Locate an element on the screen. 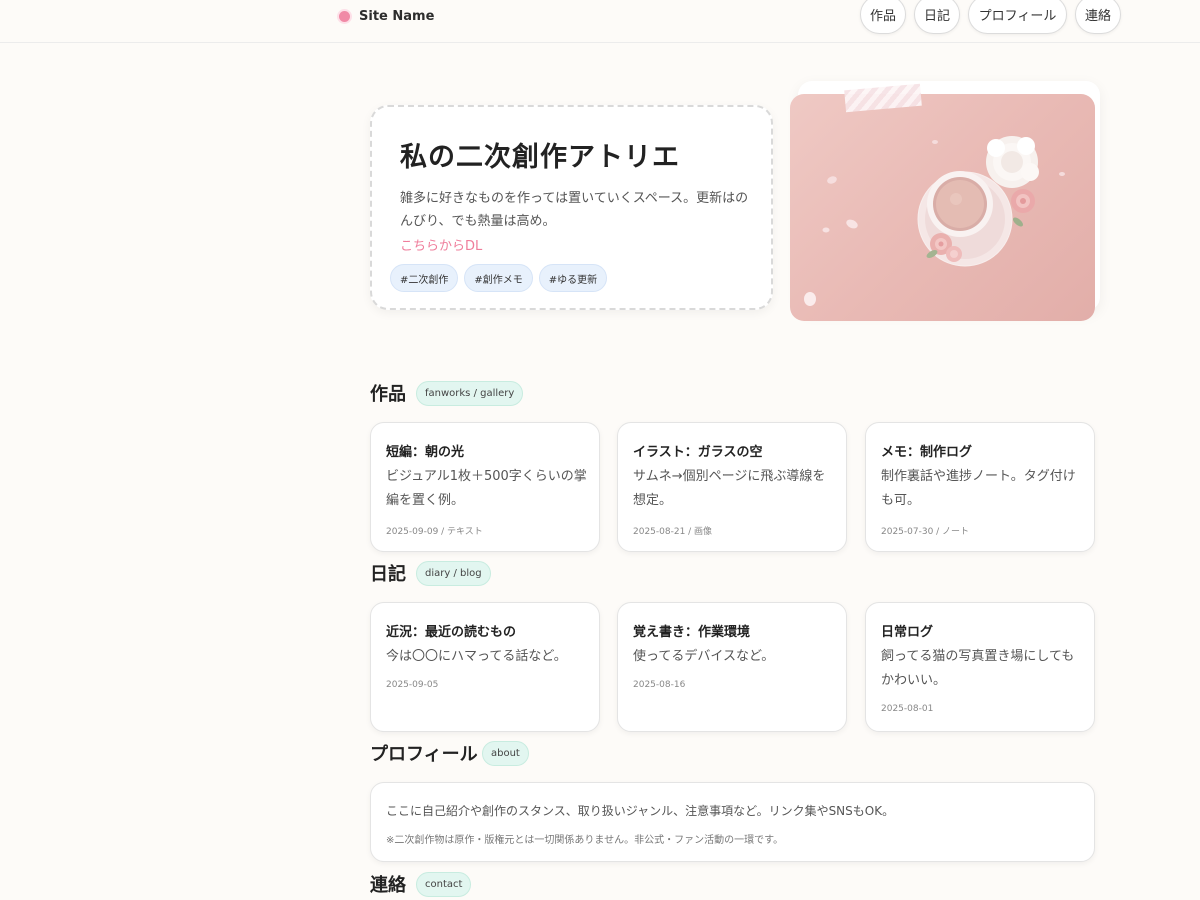 This screenshot has width=1200, height=900. diary-card: 覚え書き：作業環境 使ってるデバイスなど。 2025-08-16 is located at coordinates (732, 667).